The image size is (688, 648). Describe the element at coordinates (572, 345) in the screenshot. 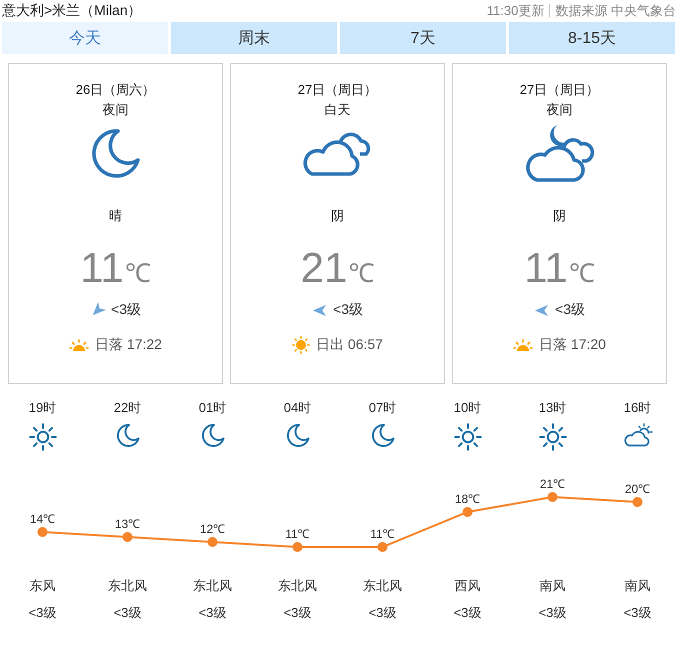

I see `sun-time-label: 日落 17:20` at that location.